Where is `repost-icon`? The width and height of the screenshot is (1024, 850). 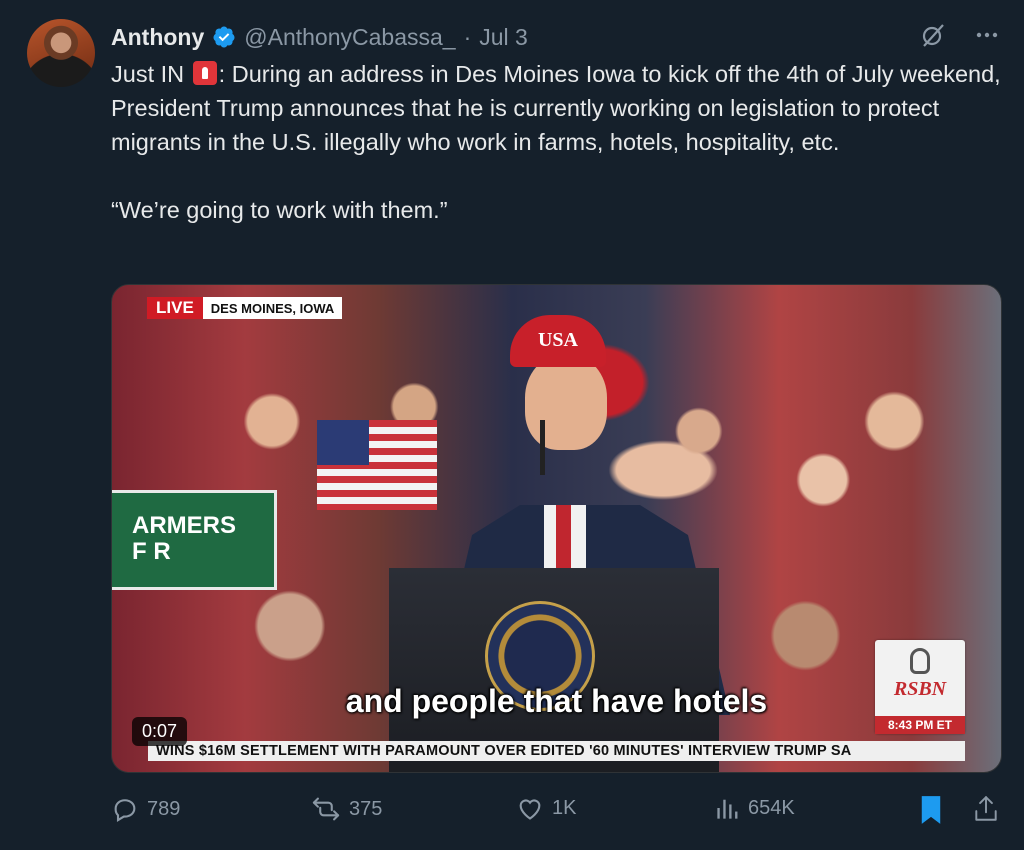 repost-icon is located at coordinates (326, 809).